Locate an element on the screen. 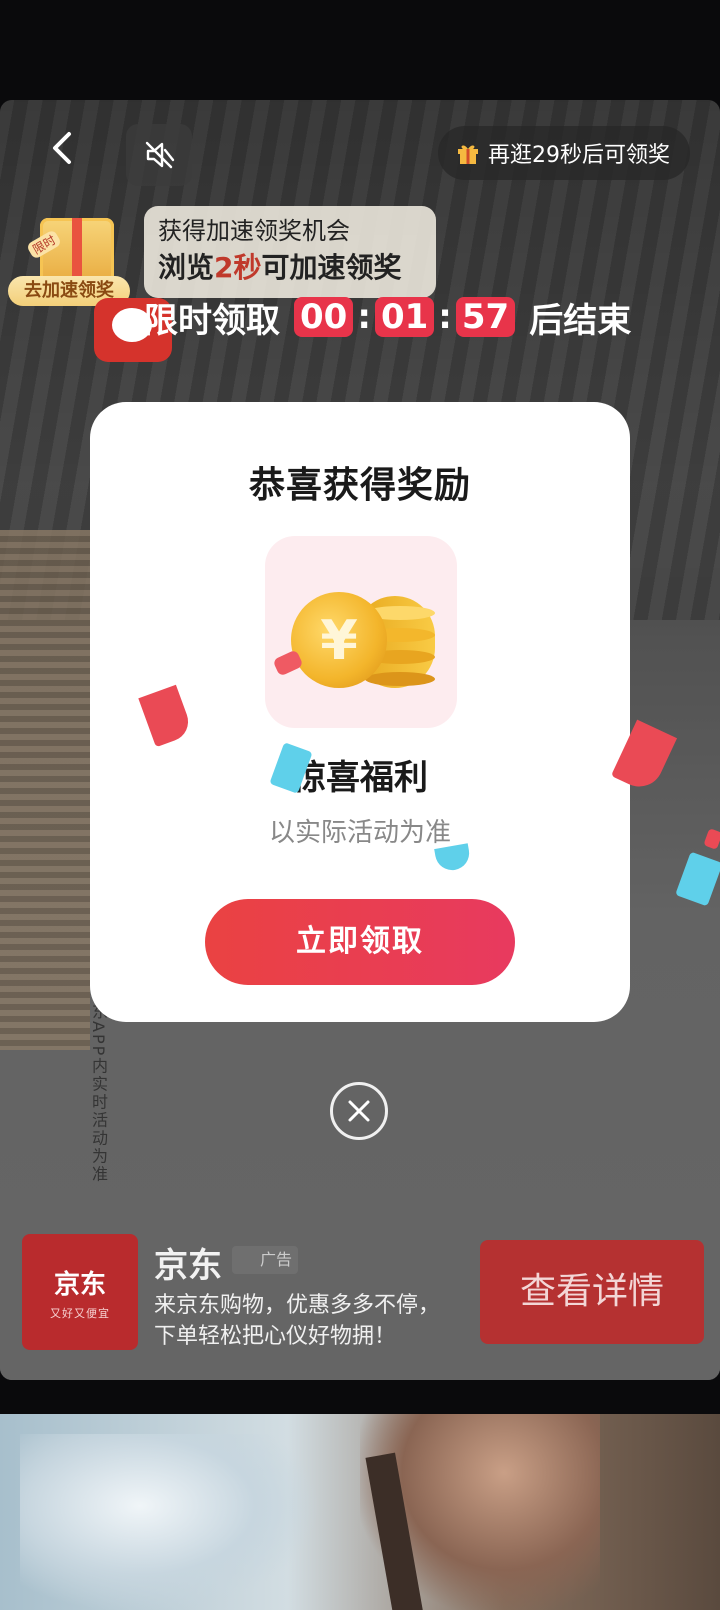 This screenshot has width=720, height=1610. mute-button is located at coordinates (159, 155).